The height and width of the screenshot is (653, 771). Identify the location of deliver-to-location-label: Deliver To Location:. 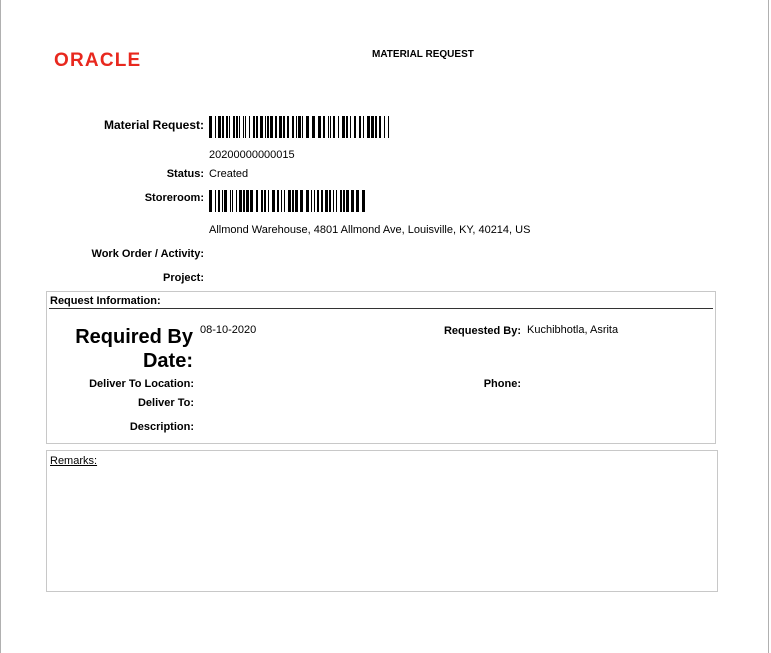
(141, 384).